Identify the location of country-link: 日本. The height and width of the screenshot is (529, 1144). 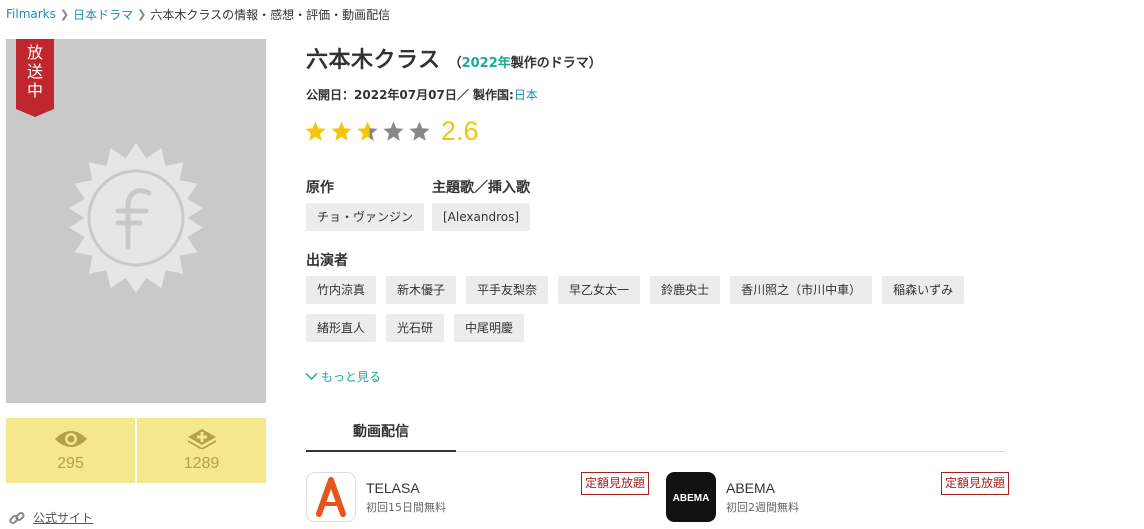
(526, 95).